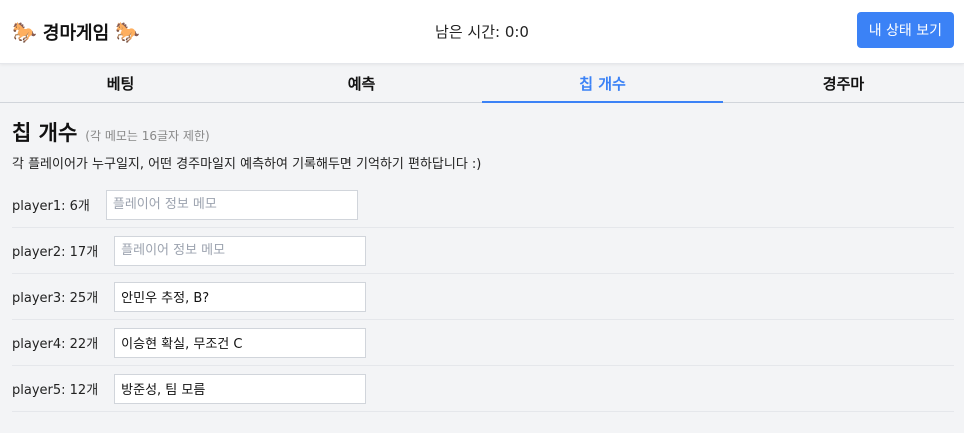  I want to click on player-row: player4: 22개, so click(483, 343).